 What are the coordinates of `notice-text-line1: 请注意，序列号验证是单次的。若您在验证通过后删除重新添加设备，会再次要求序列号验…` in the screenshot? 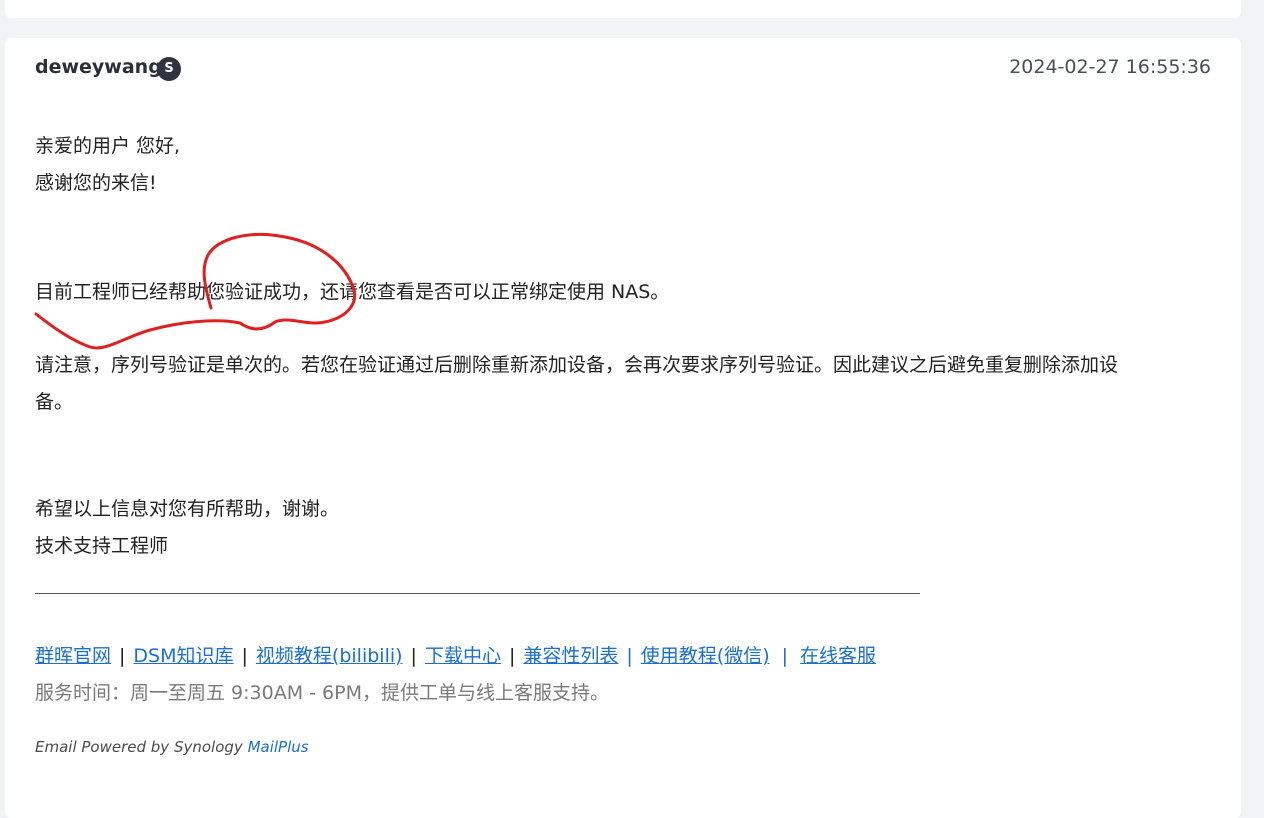 It's located at (577, 365).